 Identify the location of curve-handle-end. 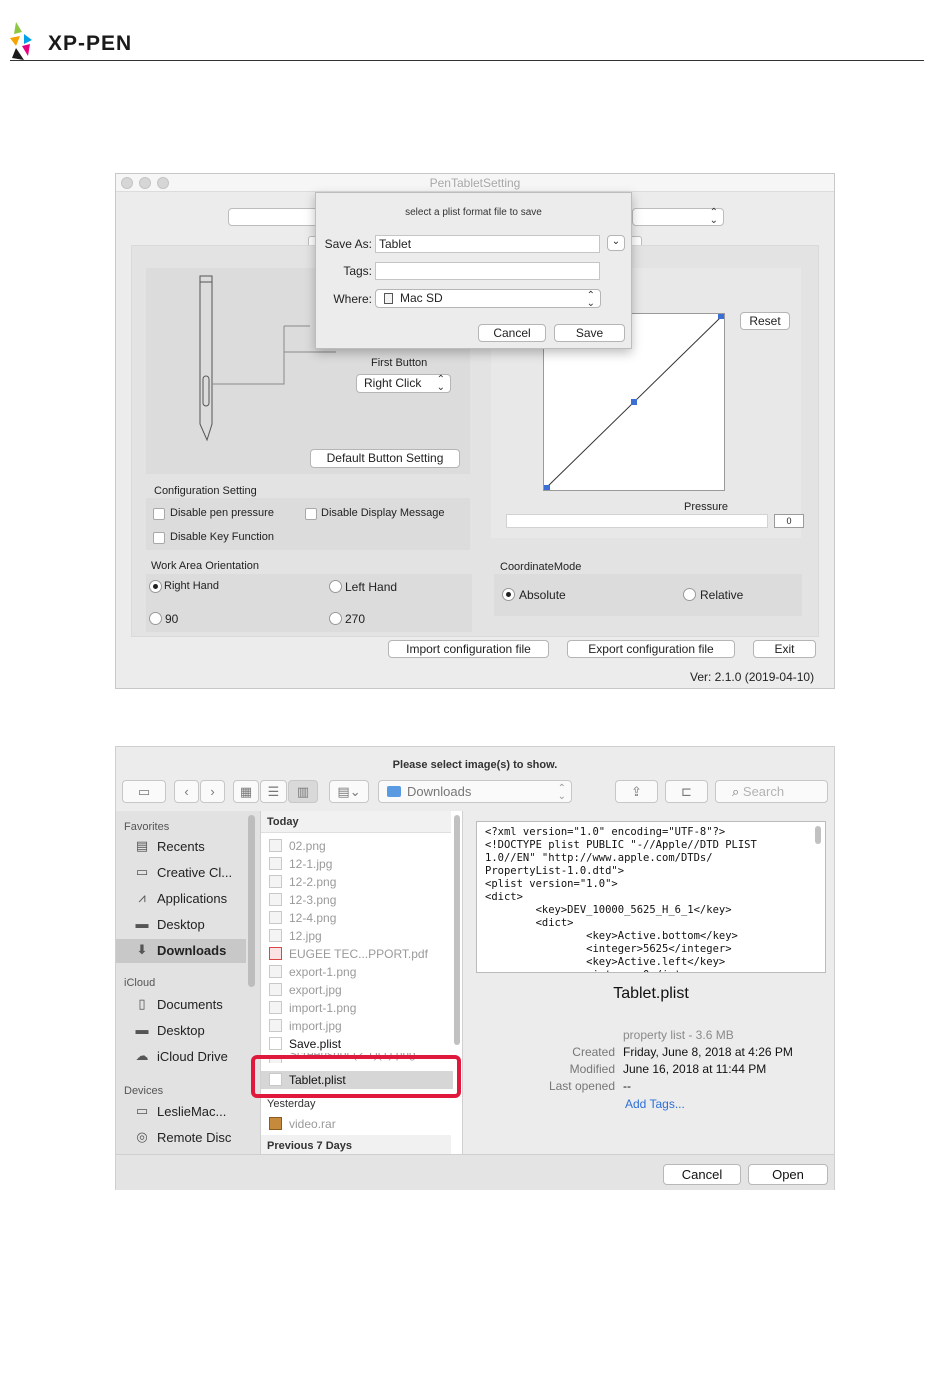
(721, 316).